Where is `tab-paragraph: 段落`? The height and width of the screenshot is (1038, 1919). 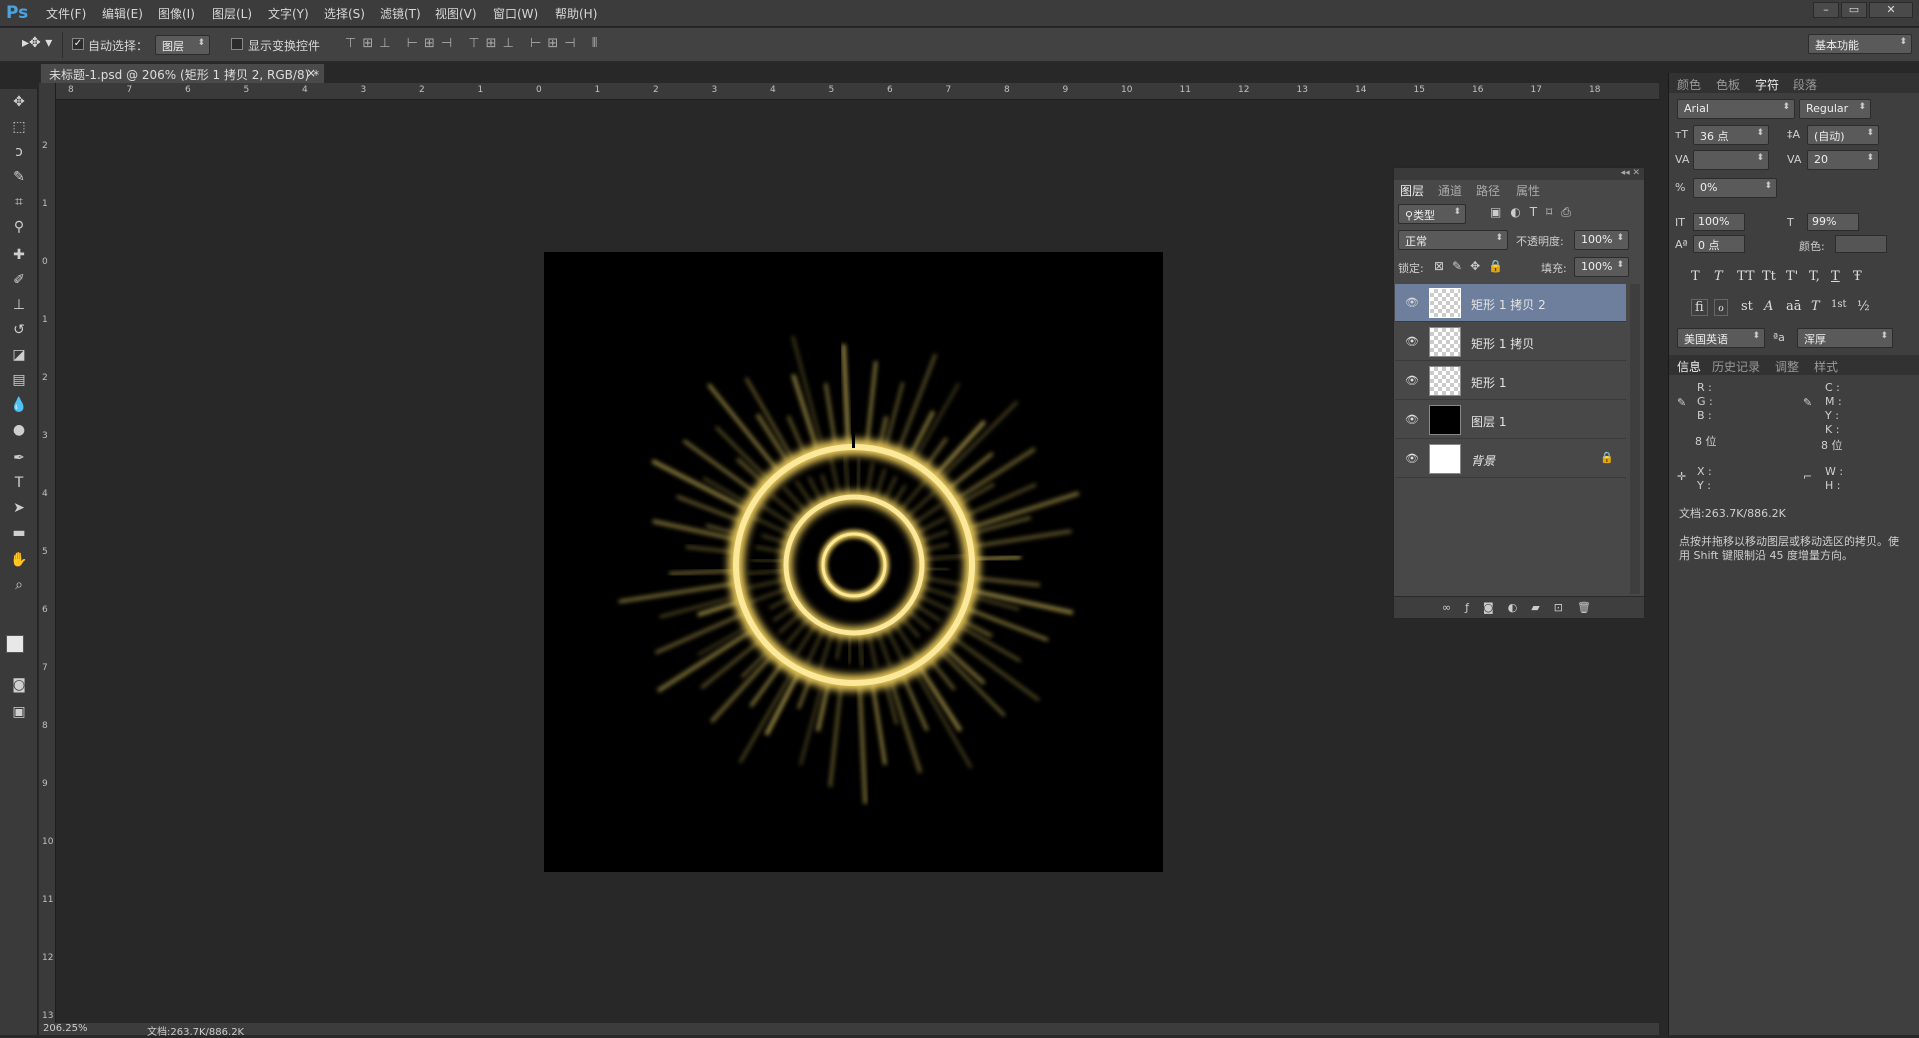
tab-paragraph: 段落 is located at coordinates (1805, 84).